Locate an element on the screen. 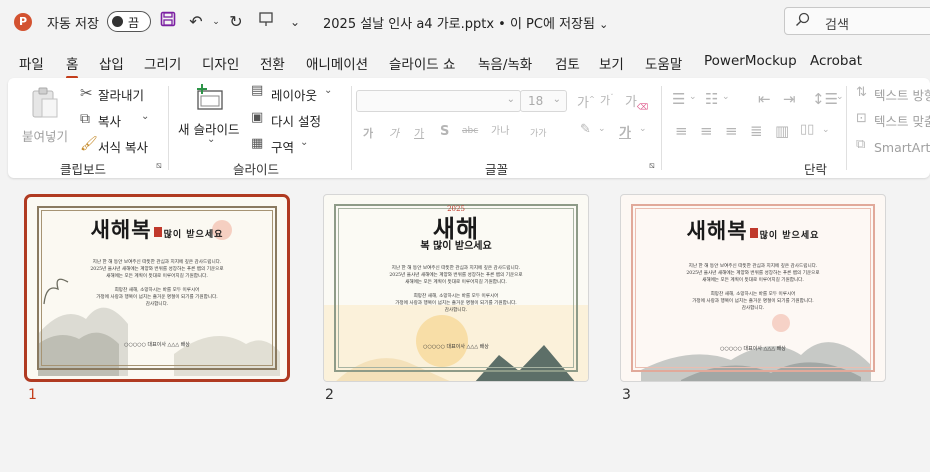  underline-button: 가 is located at coordinates (419, 133).